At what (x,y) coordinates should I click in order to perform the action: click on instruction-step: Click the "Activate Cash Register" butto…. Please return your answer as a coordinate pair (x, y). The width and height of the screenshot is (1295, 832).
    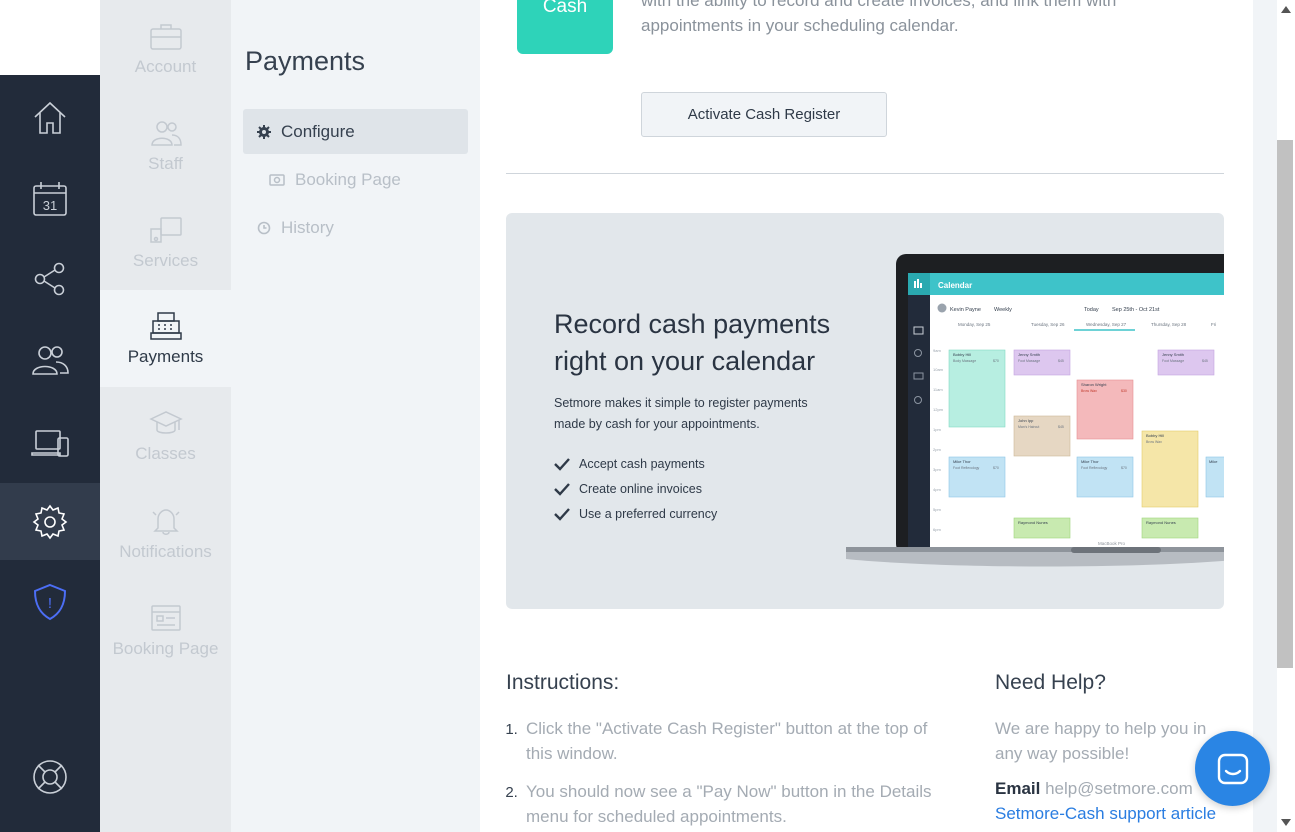
    Looking at the image, I should click on (737, 741).